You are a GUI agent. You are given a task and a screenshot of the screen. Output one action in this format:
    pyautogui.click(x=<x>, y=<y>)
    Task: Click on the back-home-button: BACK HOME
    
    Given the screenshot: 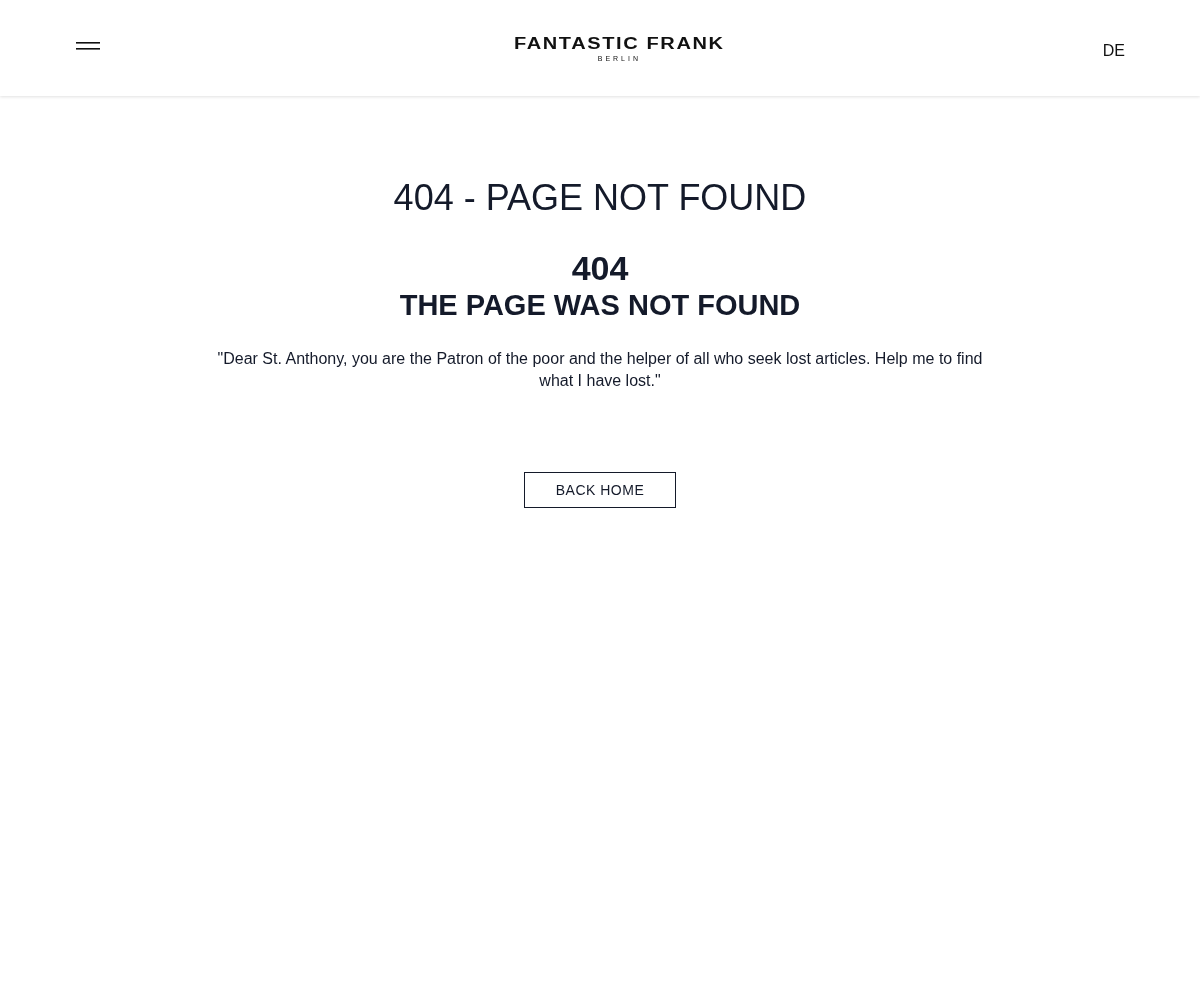 What is the action you would take?
    pyautogui.click(x=600, y=490)
    